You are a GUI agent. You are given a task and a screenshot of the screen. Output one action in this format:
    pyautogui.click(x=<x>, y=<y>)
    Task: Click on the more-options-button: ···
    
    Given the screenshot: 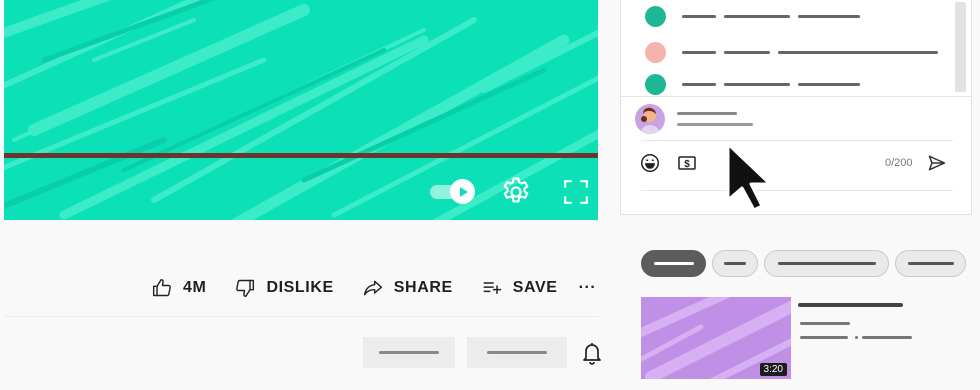 What is the action you would take?
    pyautogui.click(x=588, y=288)
    